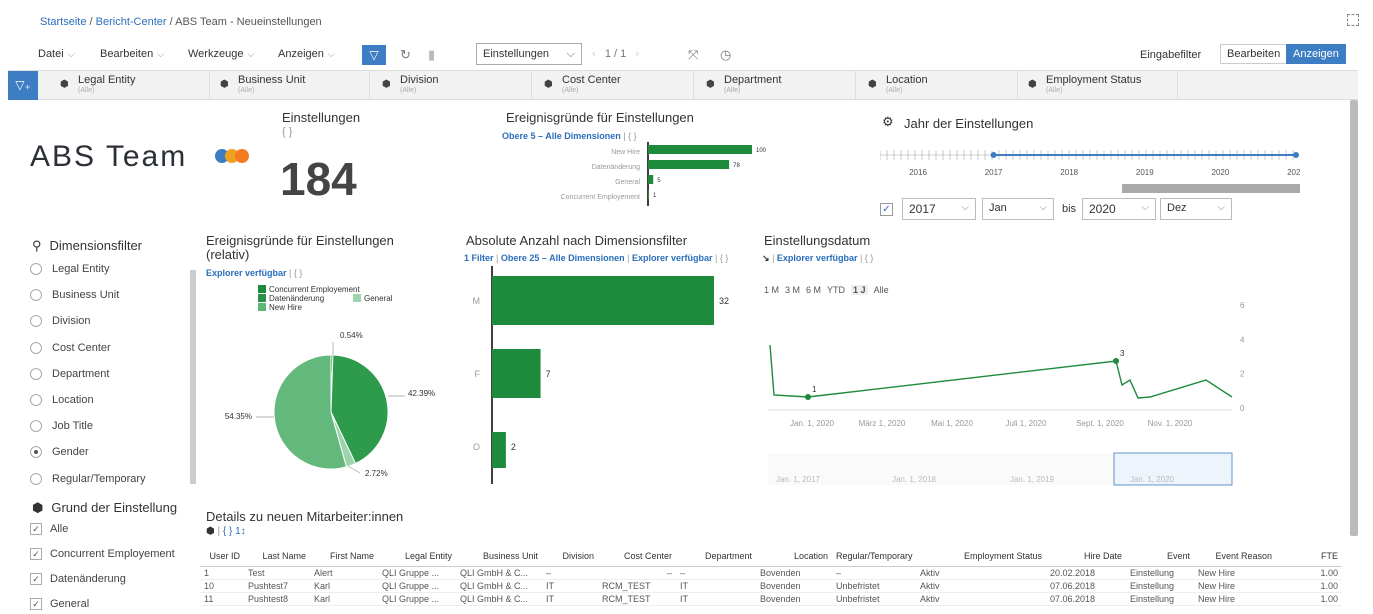 The image size is (1373, 614). Describe the element at coordinates (1316, 54) in the screenshot. I see `show-button: Anzeigen` at that location.